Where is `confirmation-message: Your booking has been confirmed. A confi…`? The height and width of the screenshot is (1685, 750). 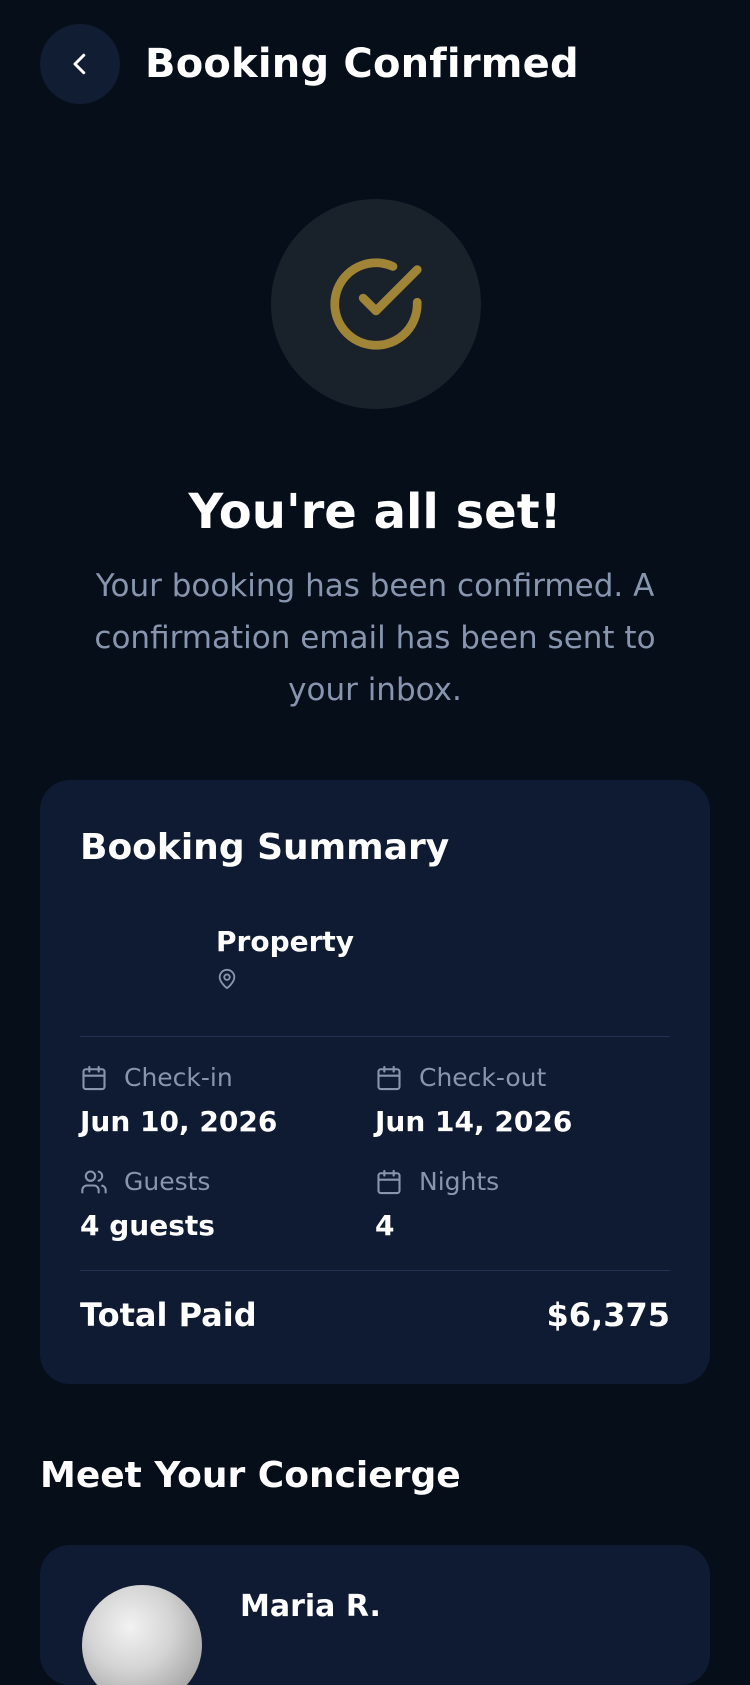
confirmation-message: Your booking has been confirmed. A confi… is located at coordinates (375, 638).